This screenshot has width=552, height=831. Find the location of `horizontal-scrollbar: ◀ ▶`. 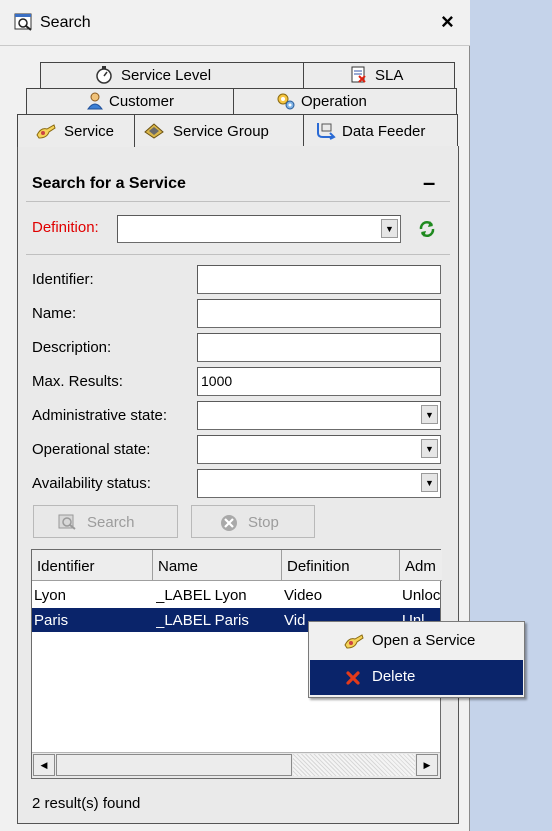

horizontal-scrollbar: ◀ ▶ is located at coordinates (236, 765).